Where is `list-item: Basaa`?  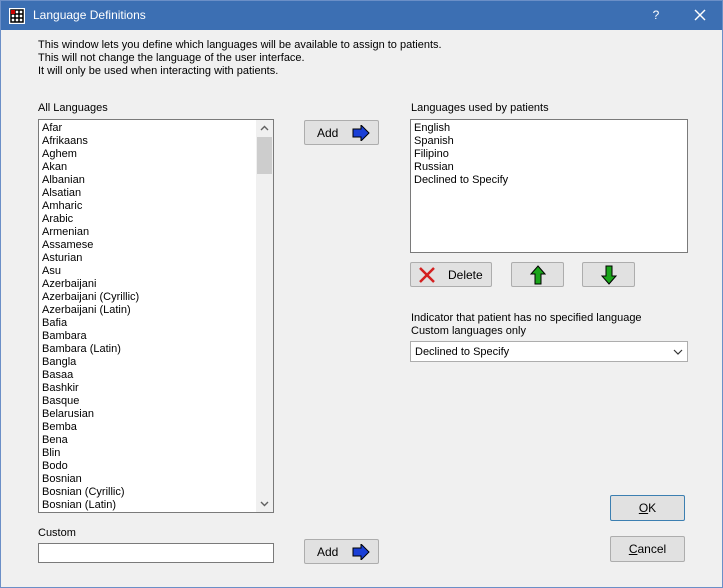 list-item: Basaa is located at coordinates (90, 375).